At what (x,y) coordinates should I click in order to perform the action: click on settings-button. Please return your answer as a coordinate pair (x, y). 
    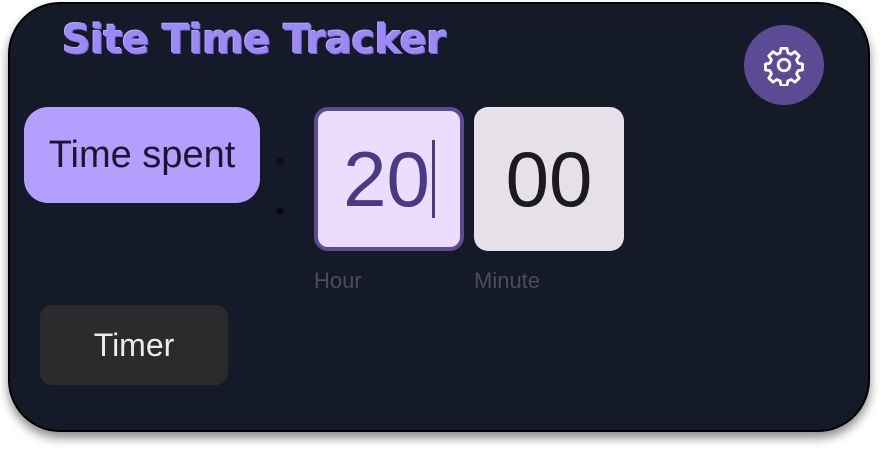
    Looking at the image, I should click on (784, 65).